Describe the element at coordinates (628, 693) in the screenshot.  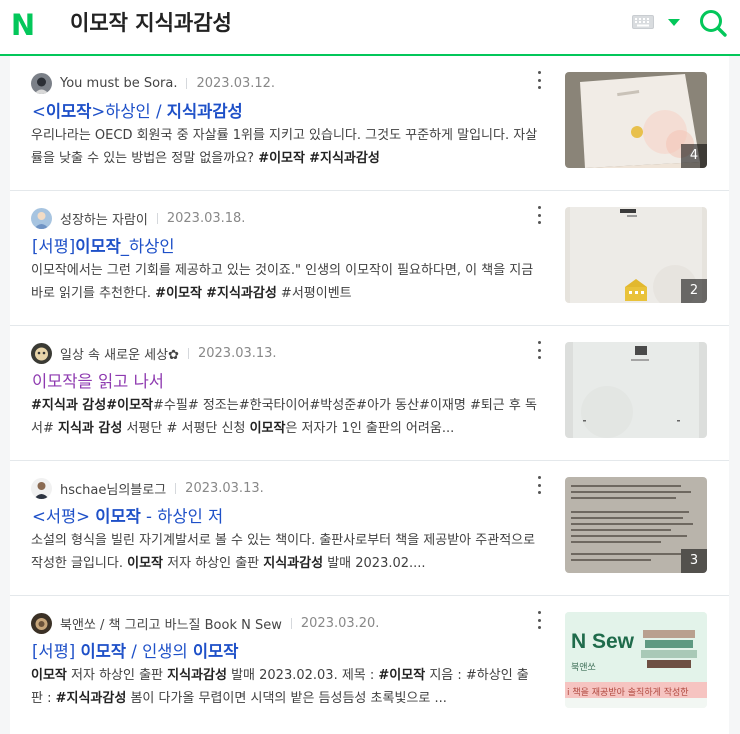
I see `banner-caption: i 책을 재공받아 솔직하게 작성한` at that location.